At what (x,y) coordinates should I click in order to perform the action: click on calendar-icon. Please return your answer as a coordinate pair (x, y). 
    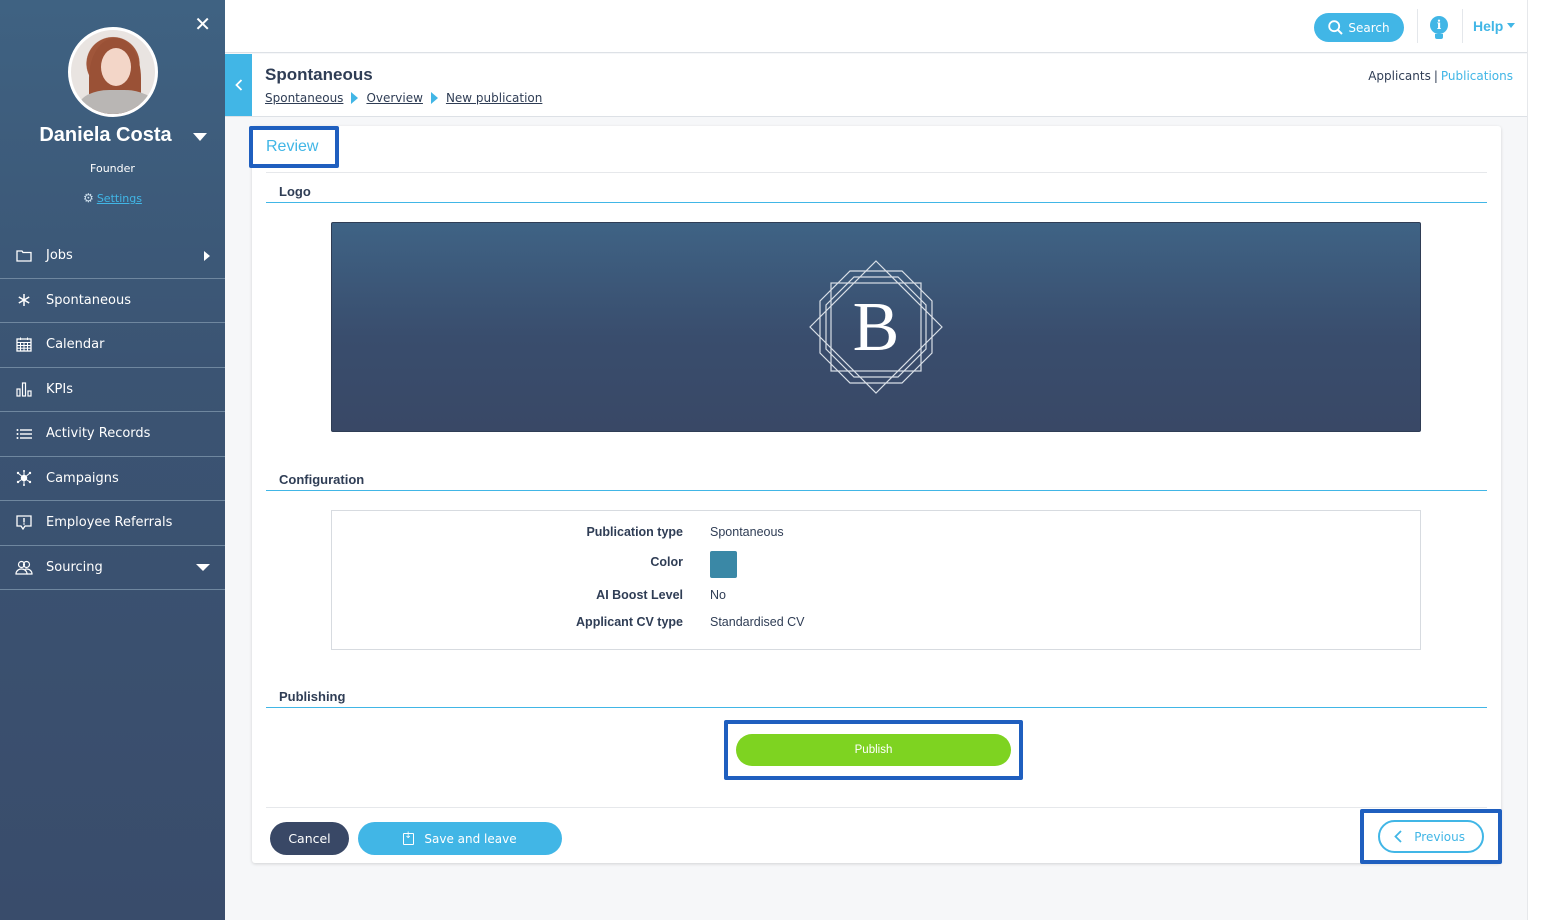
    Looking at the image, I should click on (24, 344).